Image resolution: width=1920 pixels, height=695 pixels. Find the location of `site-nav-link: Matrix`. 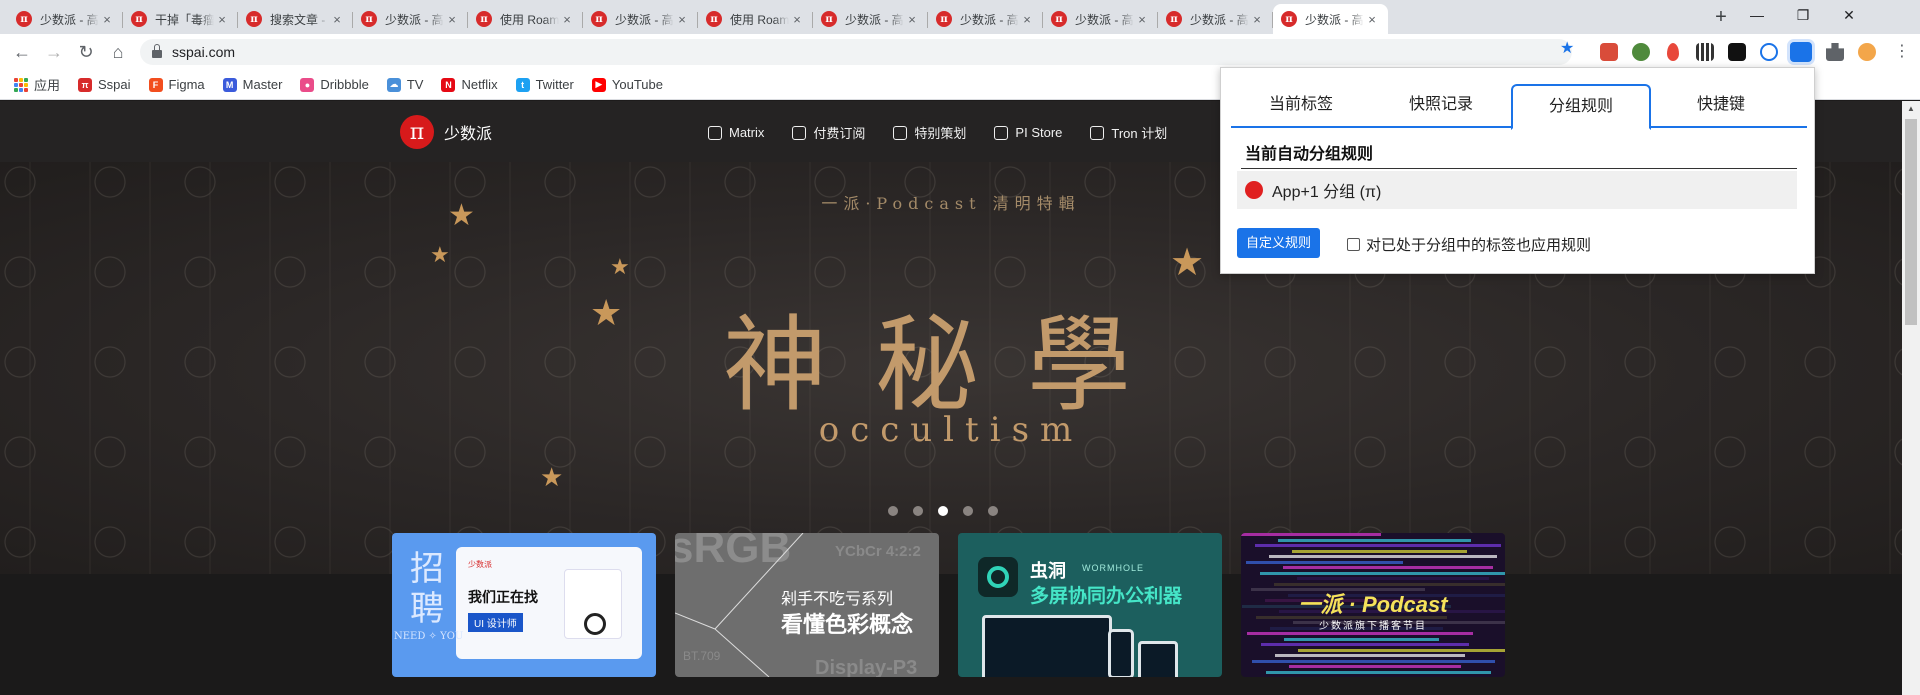

site-nav-link: Matrix is located at coordinates (736, 132).